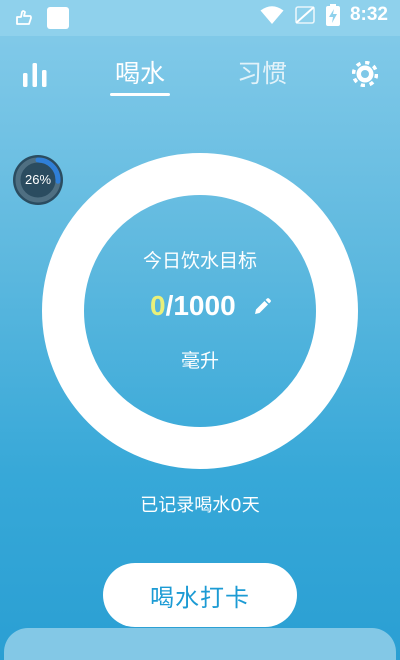  I want to click on app-notification-icon, so click(24, 17).